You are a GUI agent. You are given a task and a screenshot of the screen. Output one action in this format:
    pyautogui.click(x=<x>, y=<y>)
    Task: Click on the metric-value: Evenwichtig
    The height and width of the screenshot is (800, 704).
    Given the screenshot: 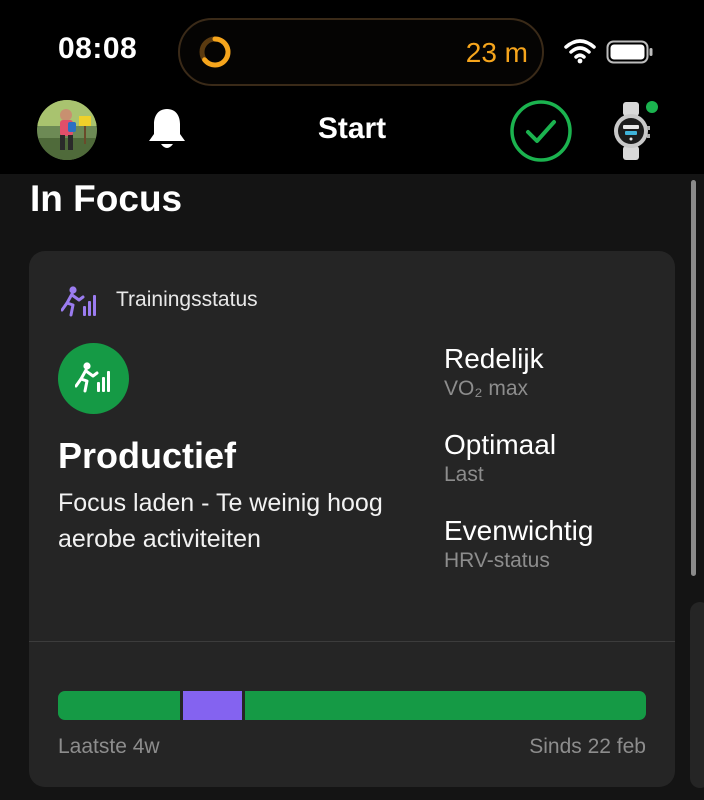 What is the action you would take?
    pyautogui.click(x=519, y=530)
    